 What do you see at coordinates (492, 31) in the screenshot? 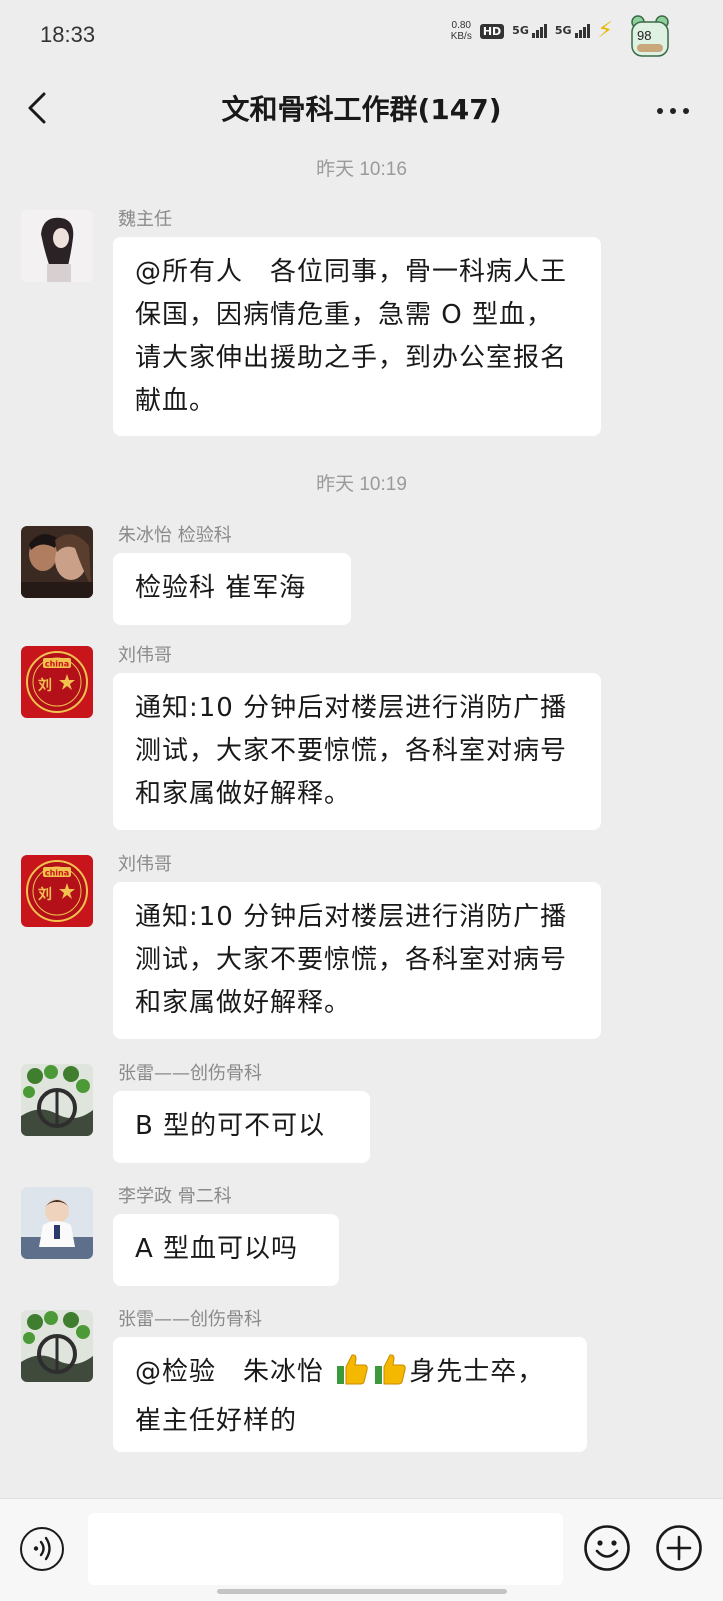
I see `hd-icon: HD` at bounding box center [492, 31].